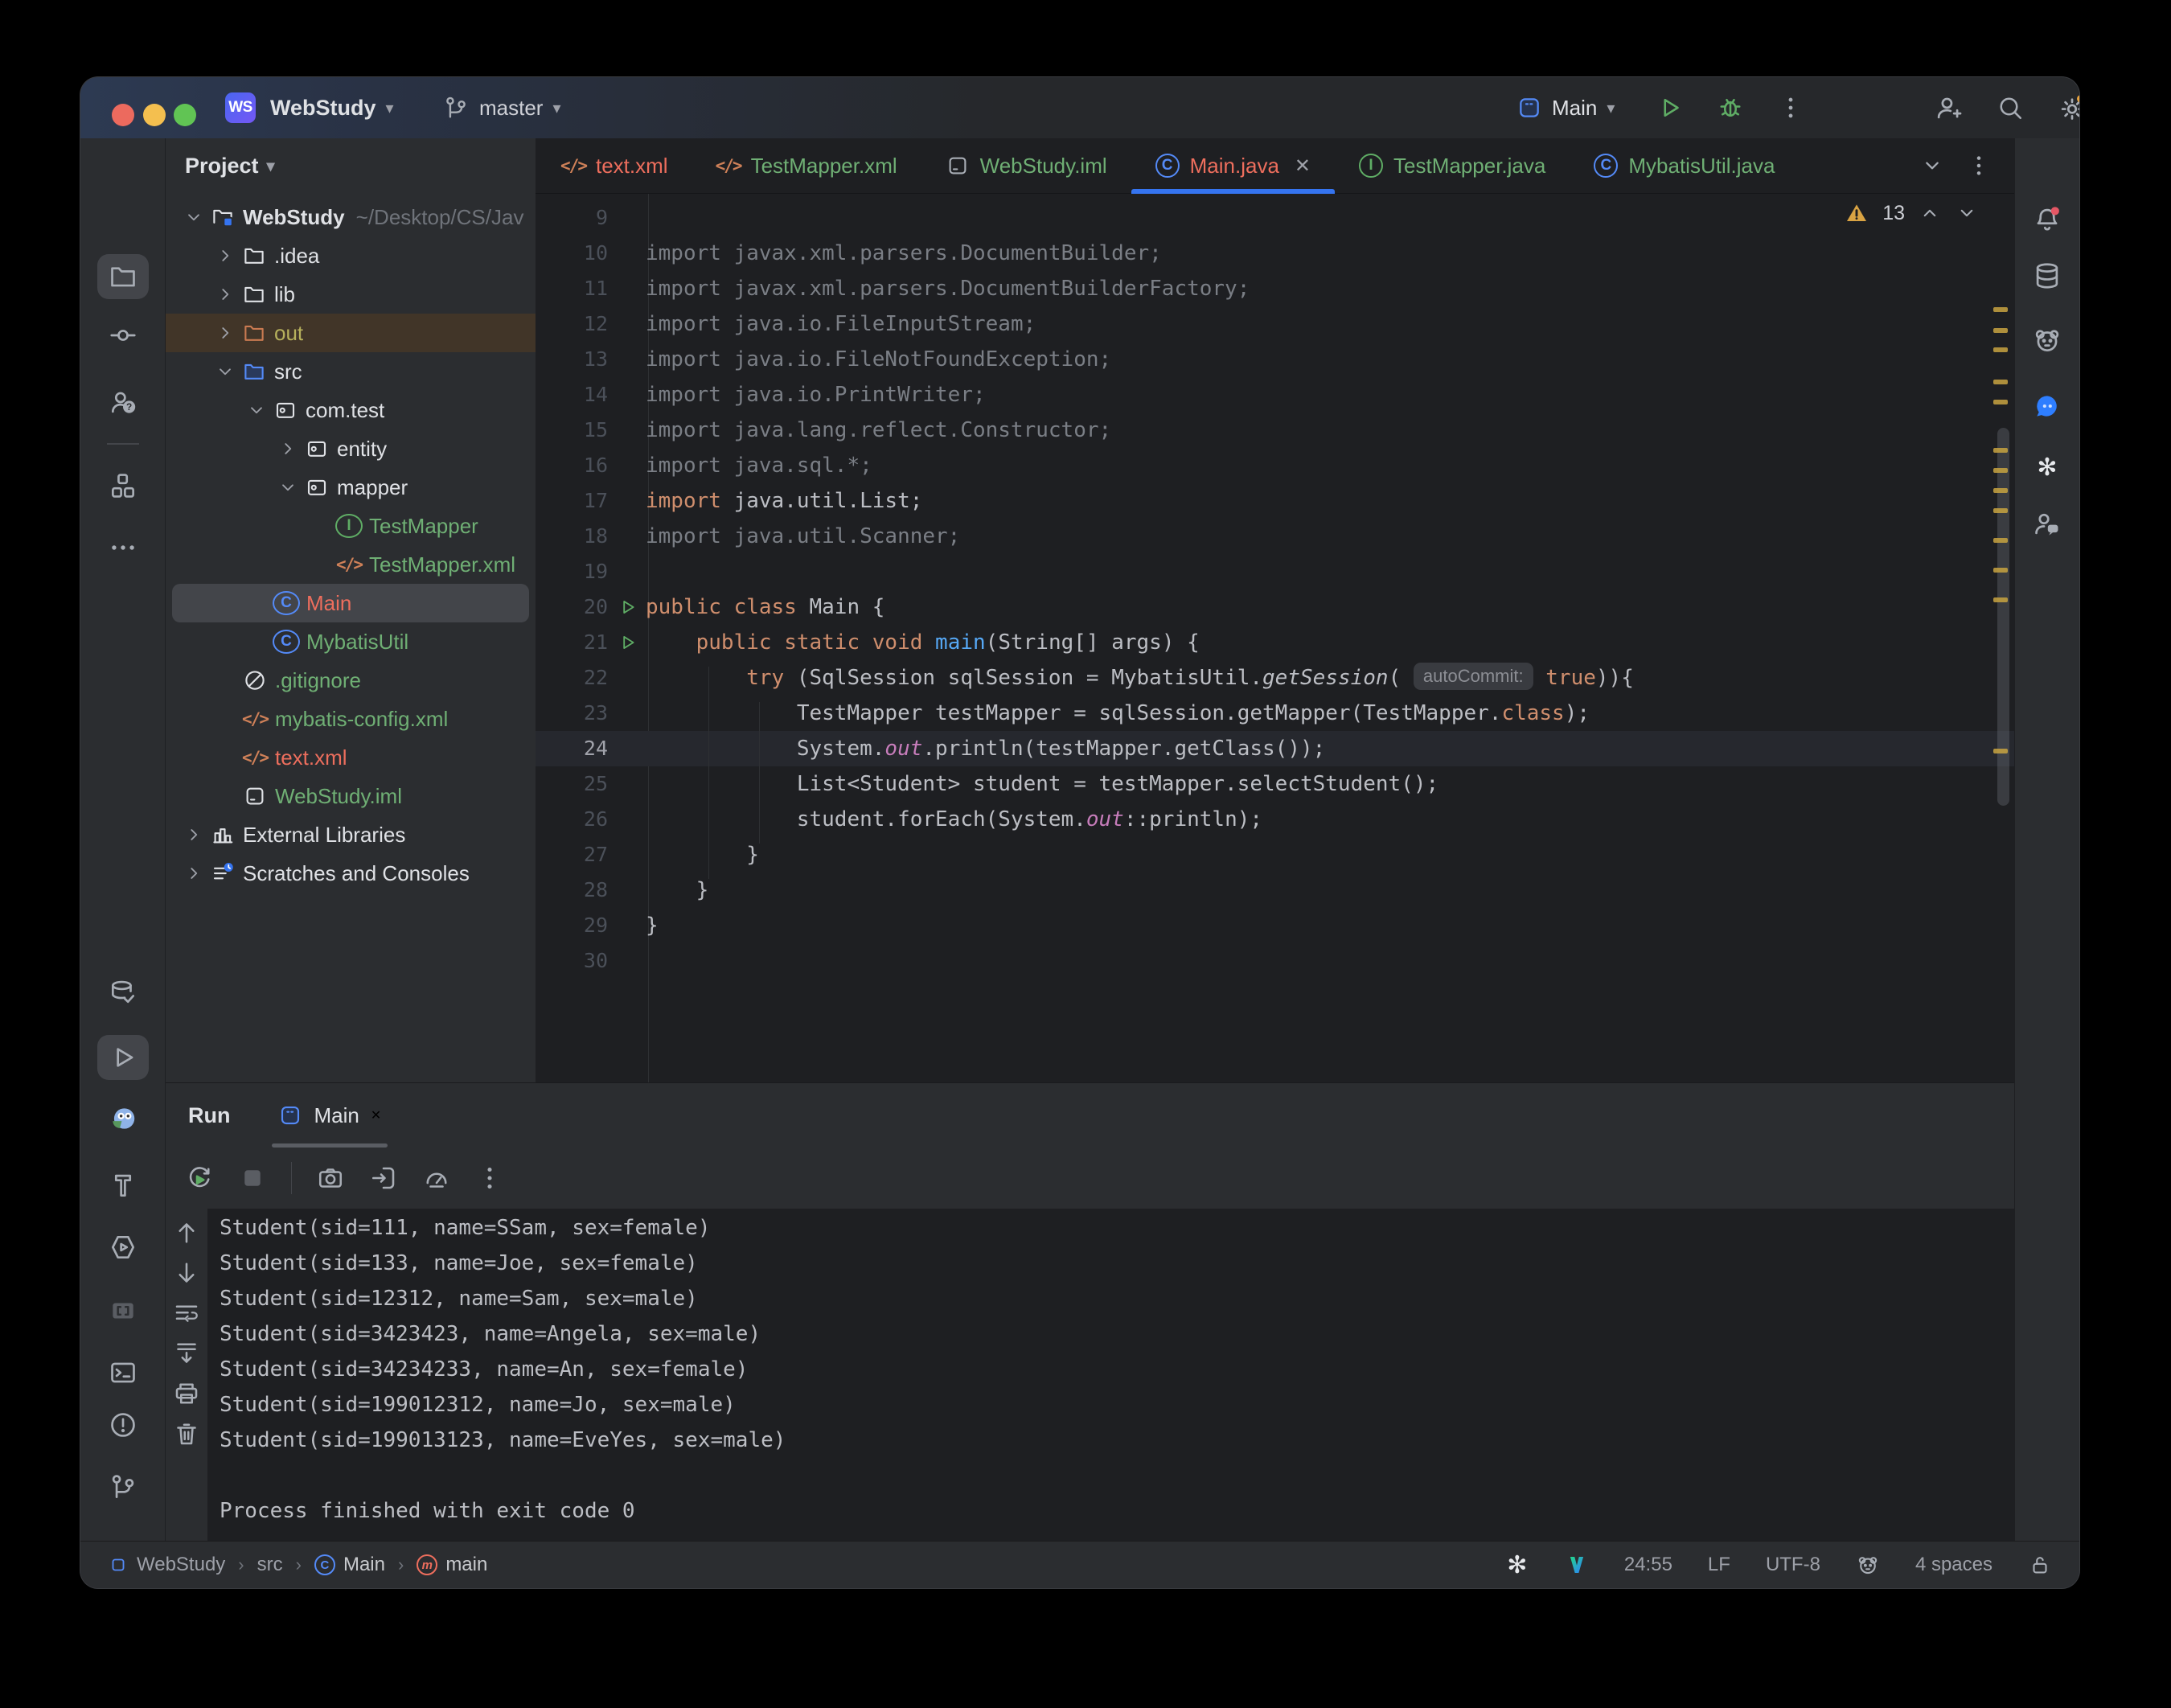 Image resolution: width=2171 pixels, height=1708 pixels. What do you see at coordinates (1911, 213) in the screenshot?
I see `inspections-widget: 13` at bounding box center [1911, 213].